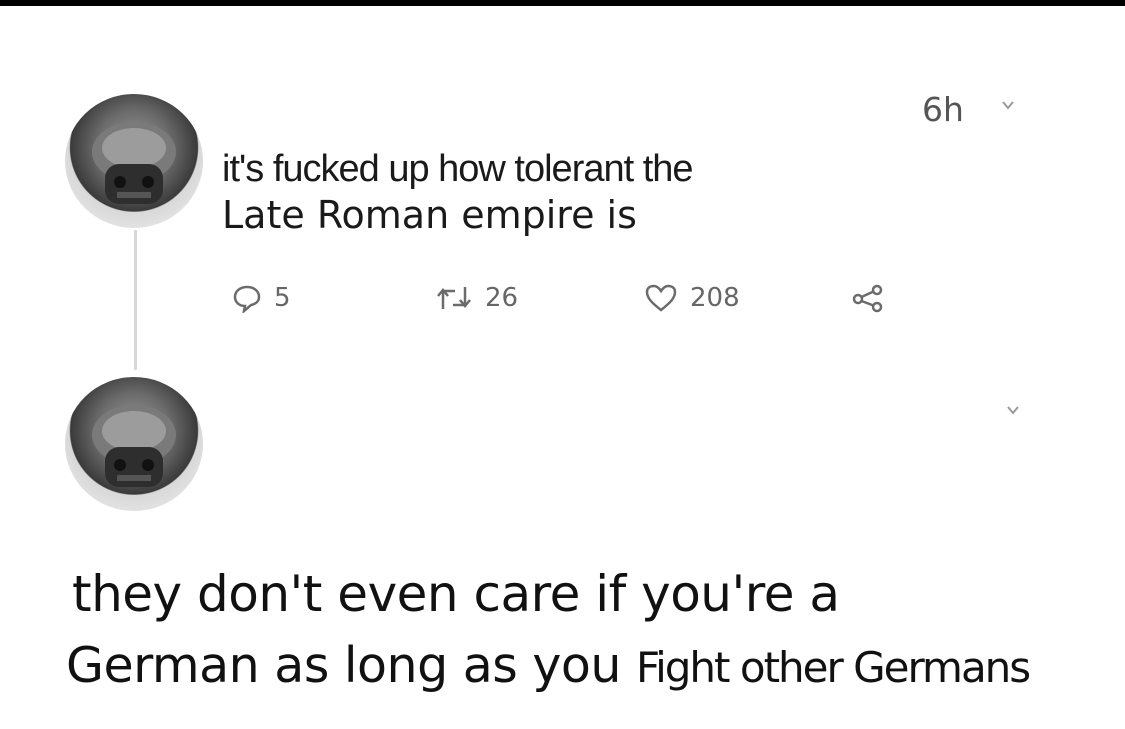  I want to click on reply-button: 5, so click(261, 298).